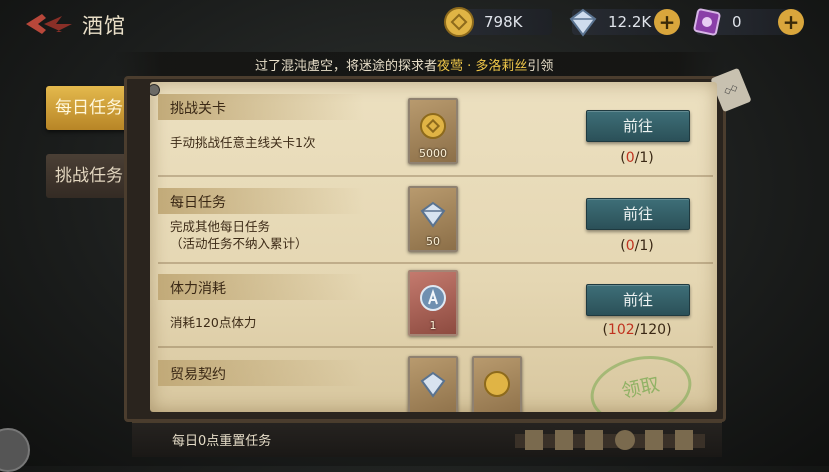 Image resolution: width=829 pixels, height=472 pixels. Describe the element at coordinates (433, 241) in the screenshot. I see `reward-count: 50` at that location.